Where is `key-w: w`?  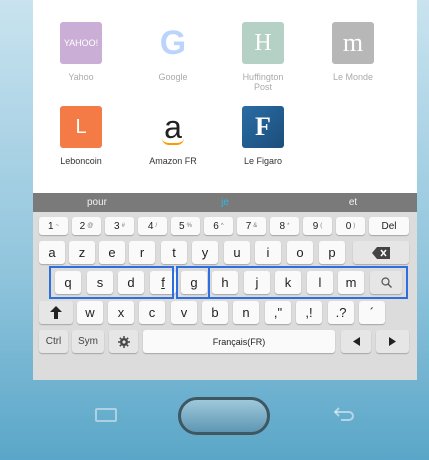
key-w: w is located at coordinates (90, 312).